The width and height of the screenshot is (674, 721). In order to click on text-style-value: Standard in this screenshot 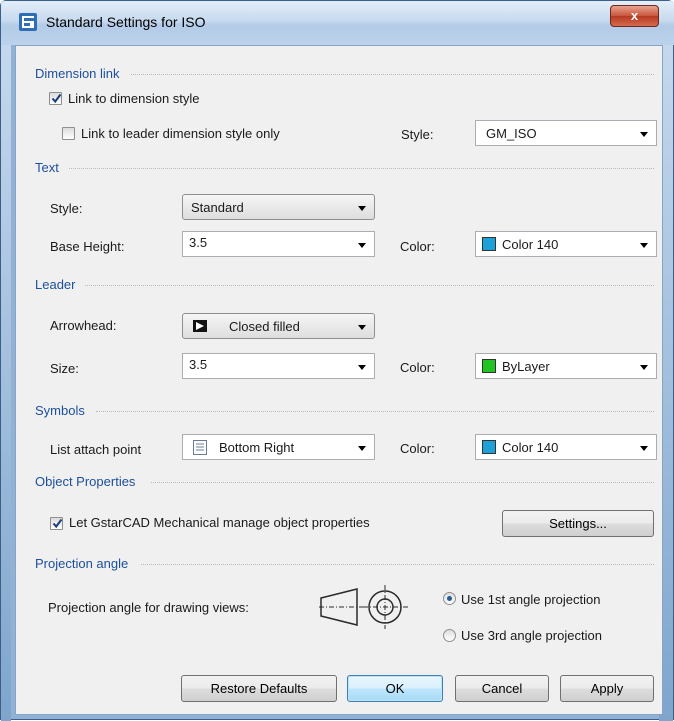, I will do `click(217, 207)`.